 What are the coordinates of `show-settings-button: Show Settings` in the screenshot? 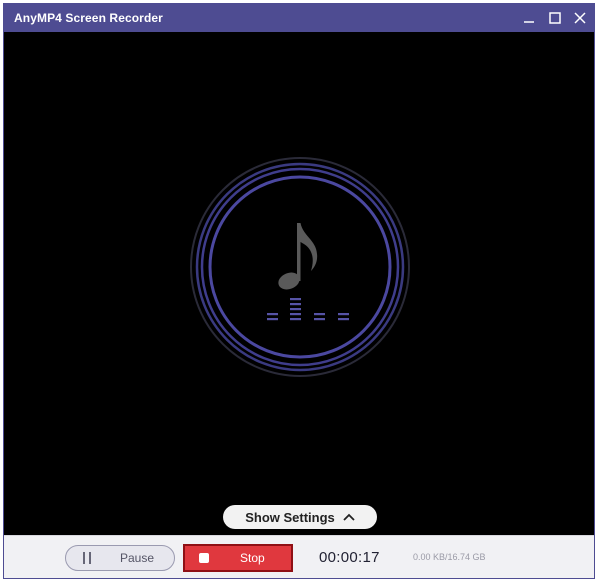 It's located at (300, 517).